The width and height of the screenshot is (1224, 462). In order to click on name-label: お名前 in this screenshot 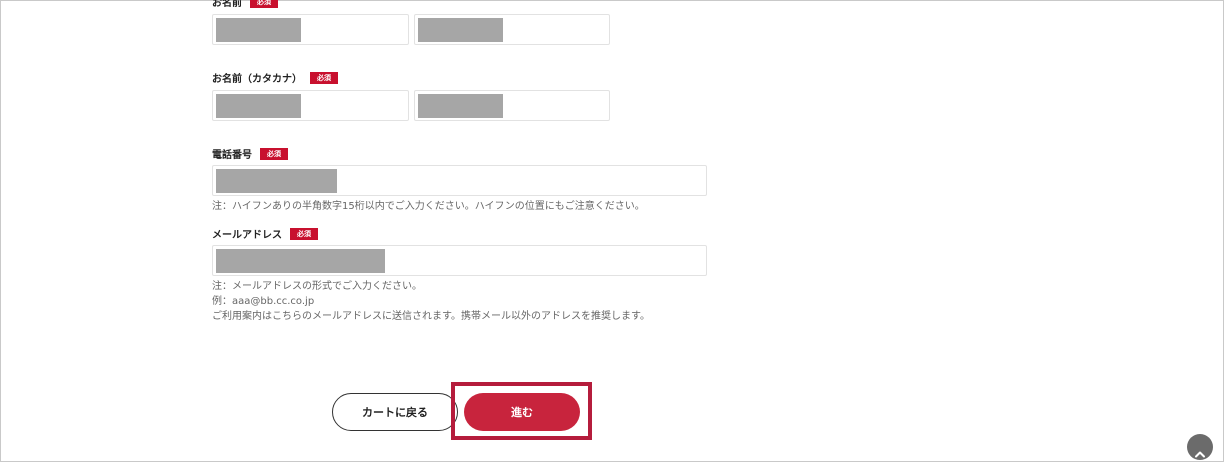, I will do `click(227, 4)`.